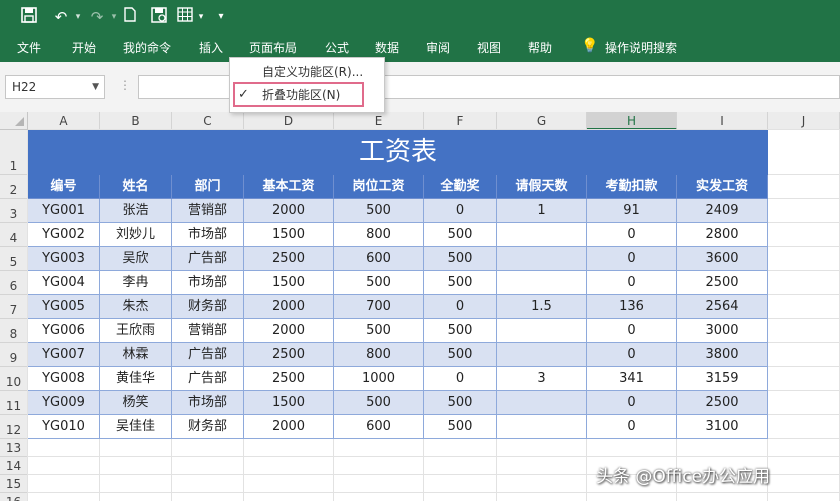 The image size is (840, 501). I want to click on data-cell: 2564, so click(722, 307).